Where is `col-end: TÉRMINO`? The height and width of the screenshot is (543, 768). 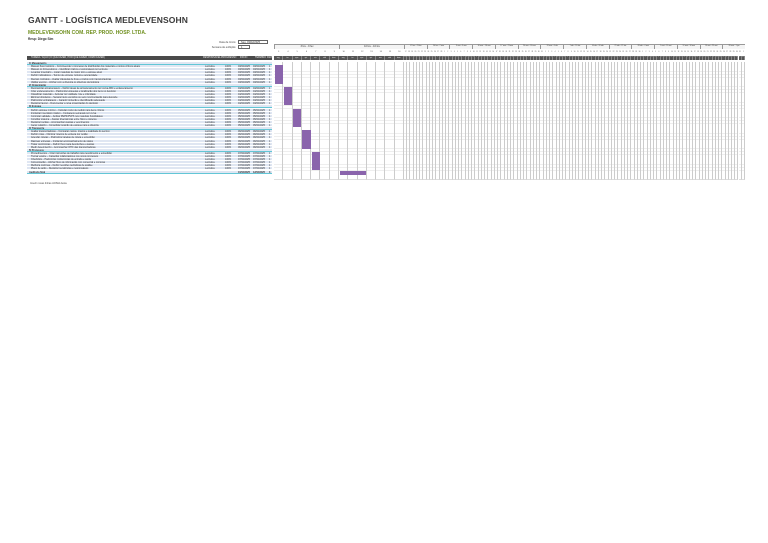 col-end: TÉRMINO is located at coordinates (261, 57).